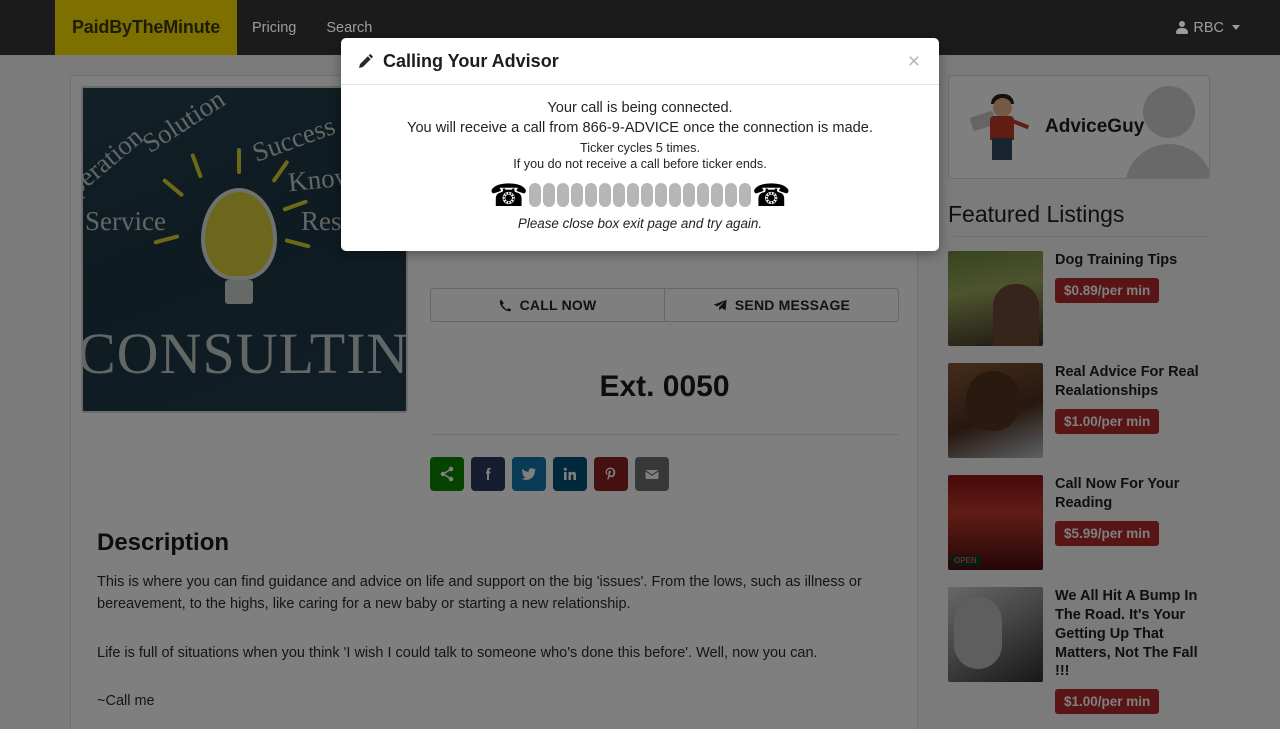 This screenshot has height=729, width=1280. Describe the element at coordinates (1036, 214) in the screenshot. I see `featured-listings-heading: Featured Listings` at that location.